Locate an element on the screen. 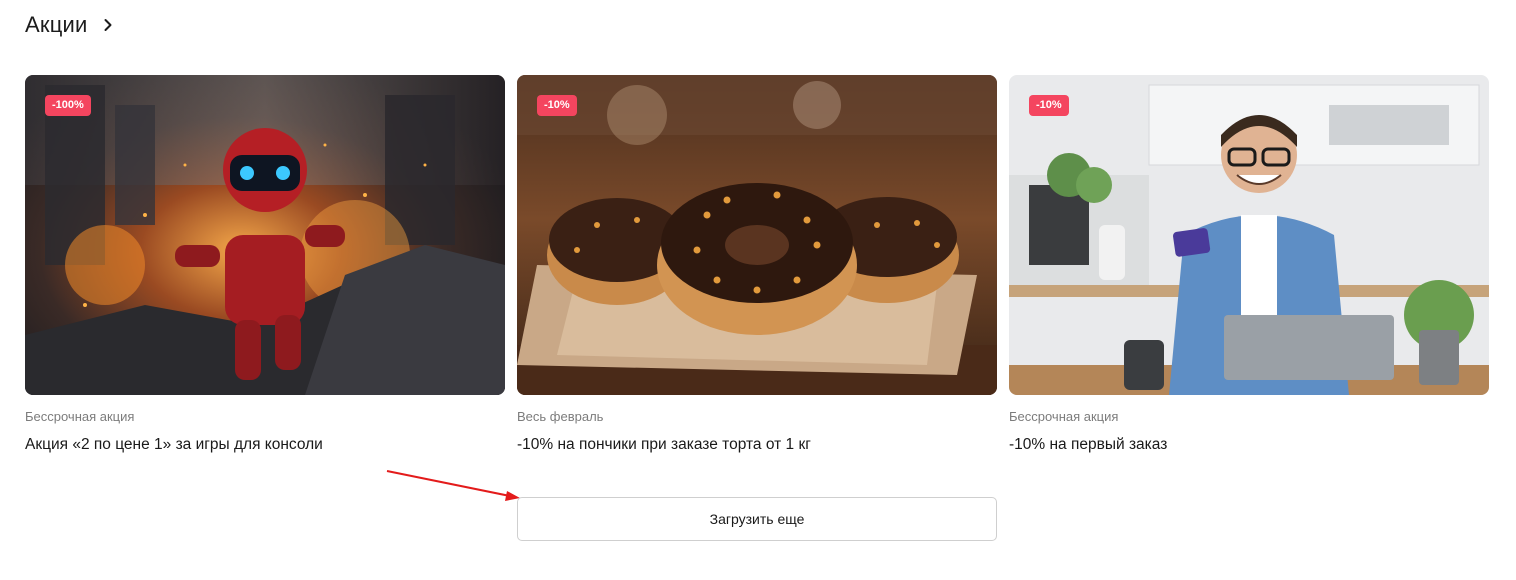  chevron-right-icon is located at coordinates (108, 25).